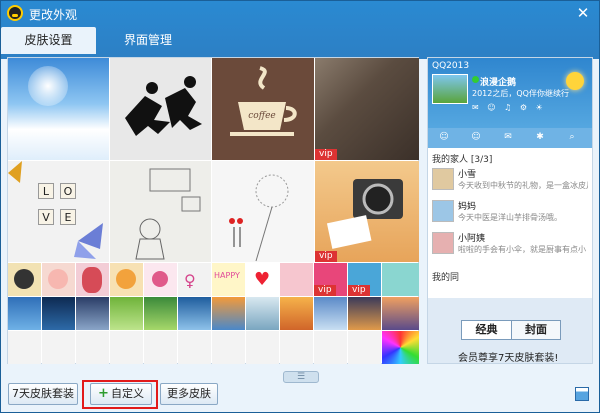  Describe the element at coordinates (572, 137) in the screenshot. I see `search-icon: ⌕` at that location.